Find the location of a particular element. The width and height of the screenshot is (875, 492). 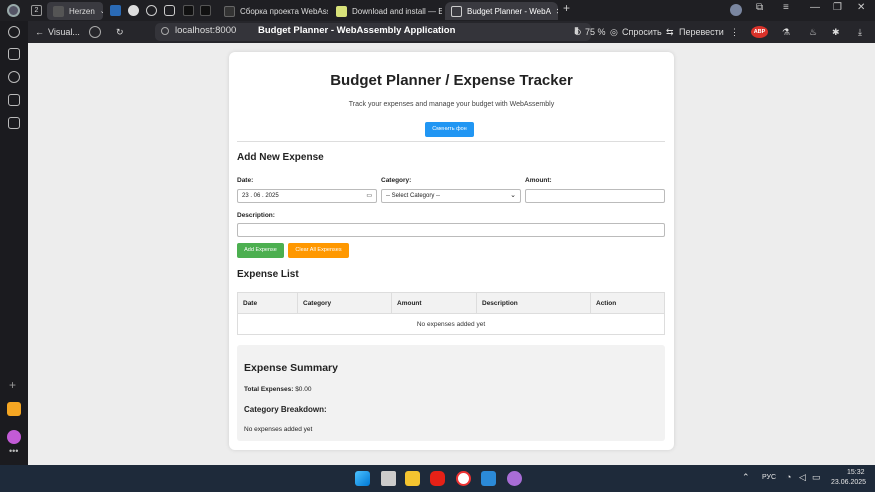

tabs-icon: ⧉ is located at coordinates (759, 7).